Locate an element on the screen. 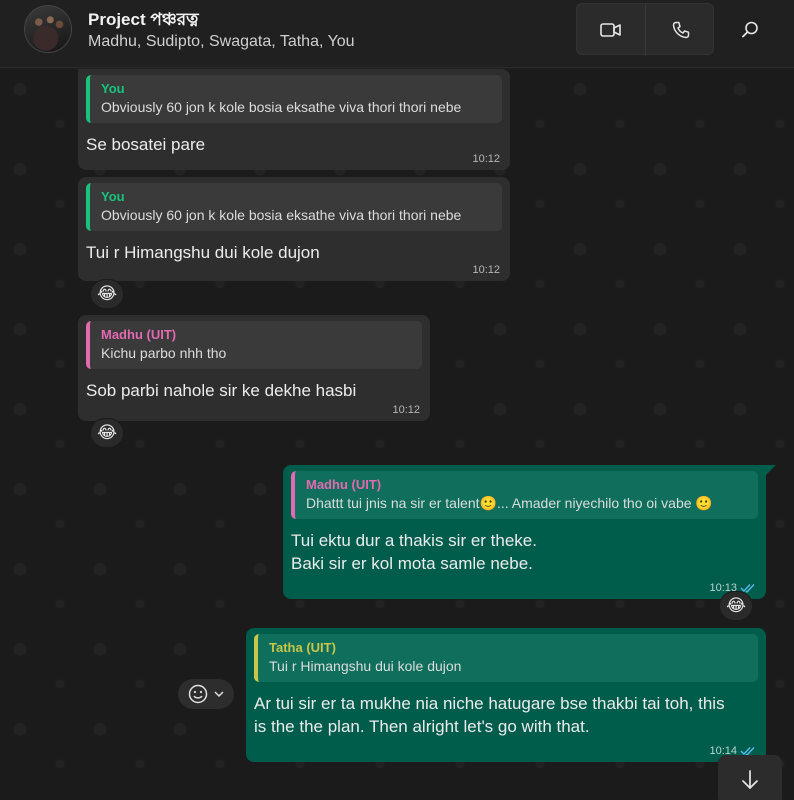  smiley-icon is located at coordinates (198, 694).